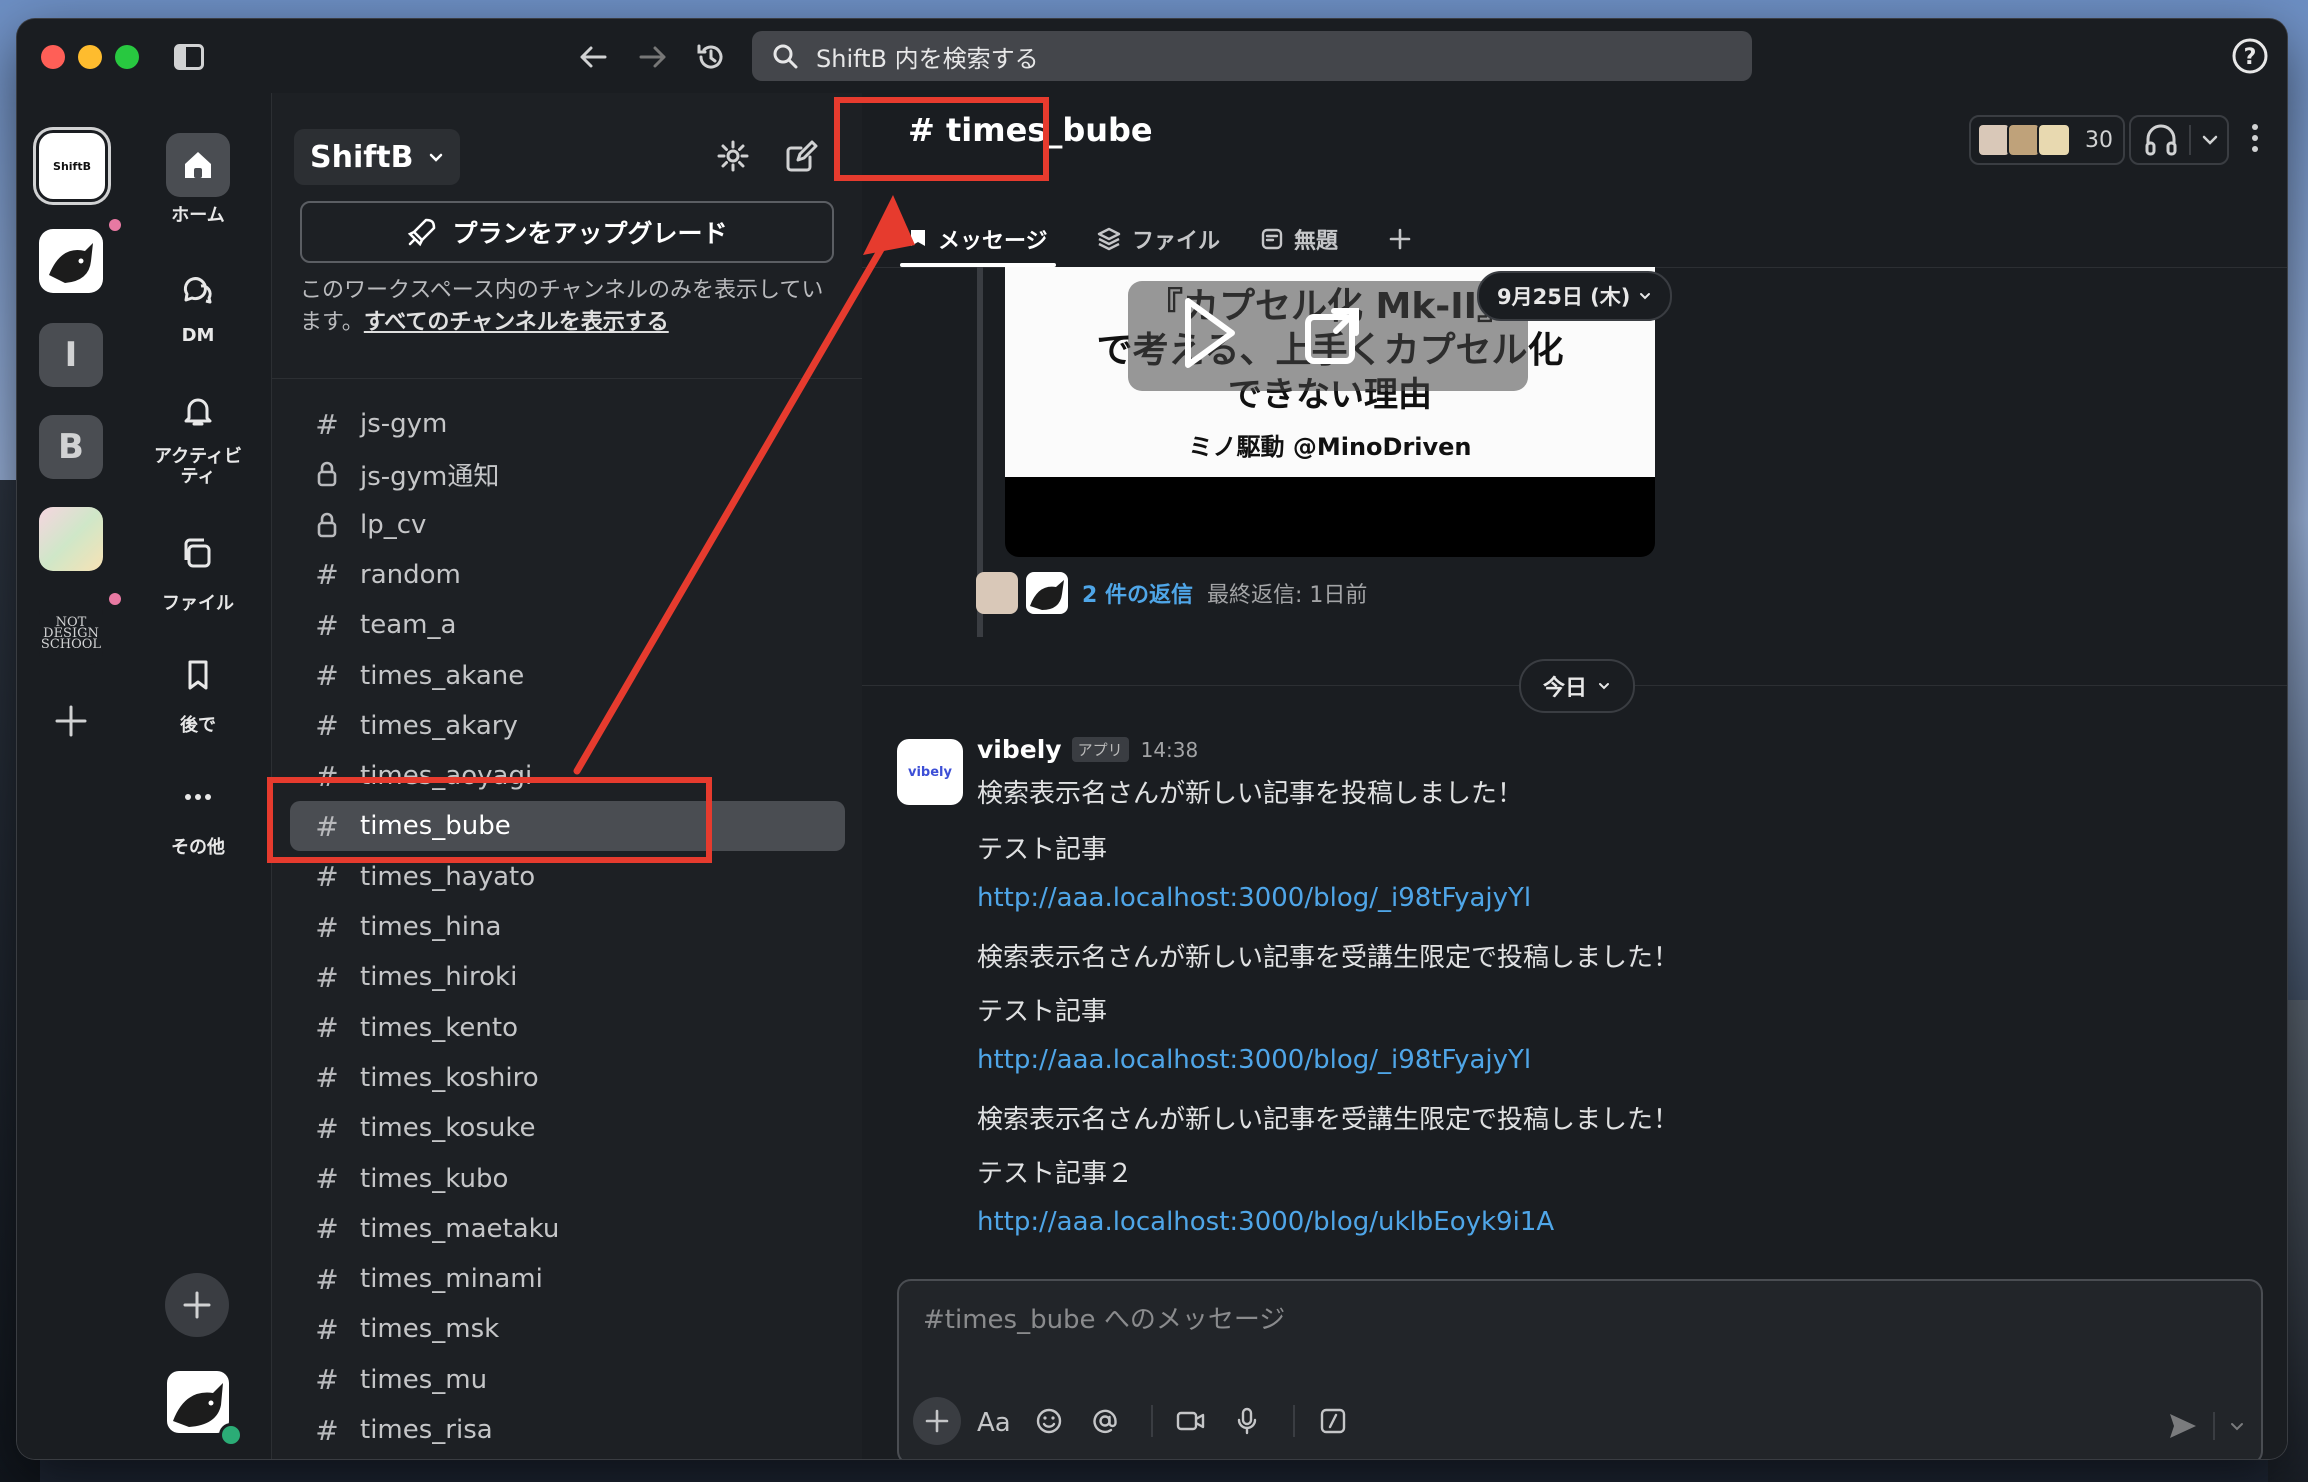  Describe the element at coordinates (1577, 686) in the screenshot. I see `today-divider-pill: 今日` at that location.